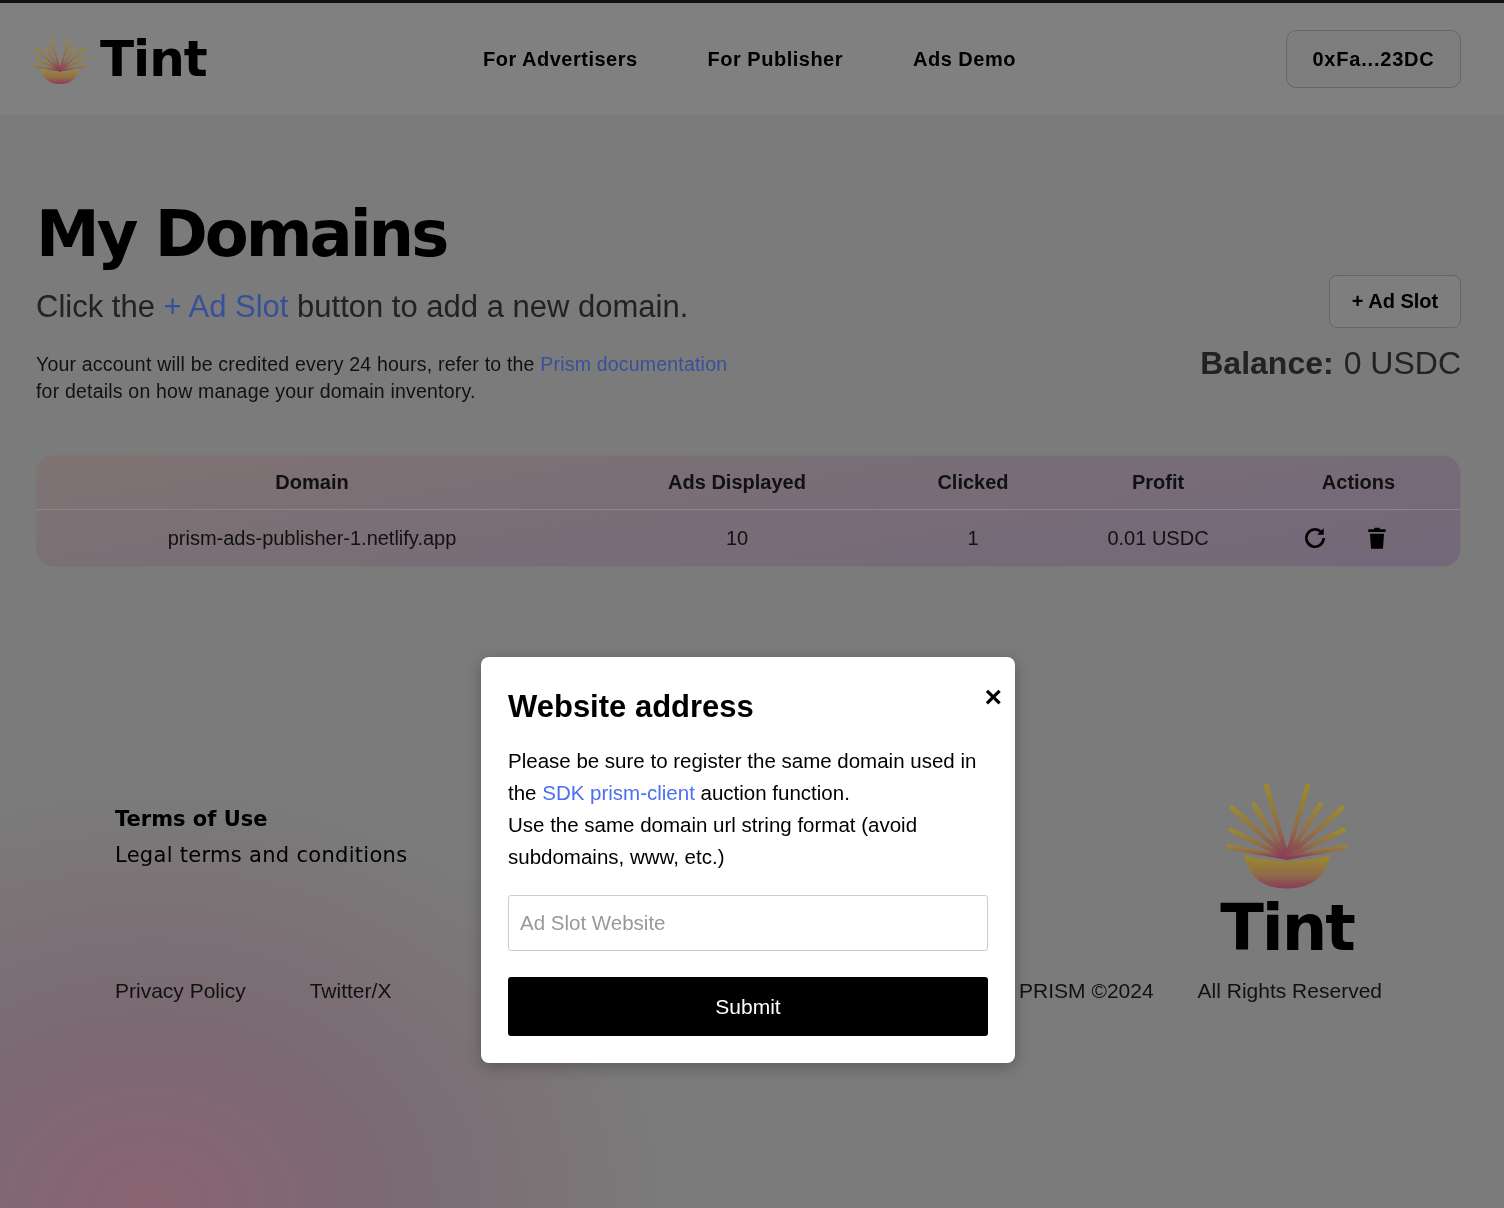 Image resolution: width=1504 pixels, height=1208 pixels. What do you see at coordinates (964, 59) in the screenshot?
I see `nav-link: Ads Demo` at bounding box center [964, 59].